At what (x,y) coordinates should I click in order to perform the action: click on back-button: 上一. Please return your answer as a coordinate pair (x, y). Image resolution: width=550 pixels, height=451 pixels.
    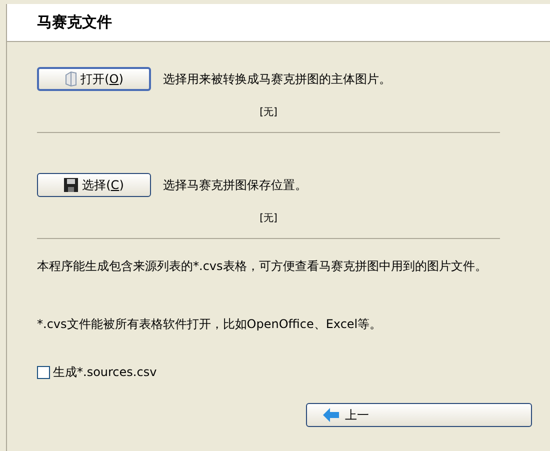
    Looking at the image, I should click on (419, 415).